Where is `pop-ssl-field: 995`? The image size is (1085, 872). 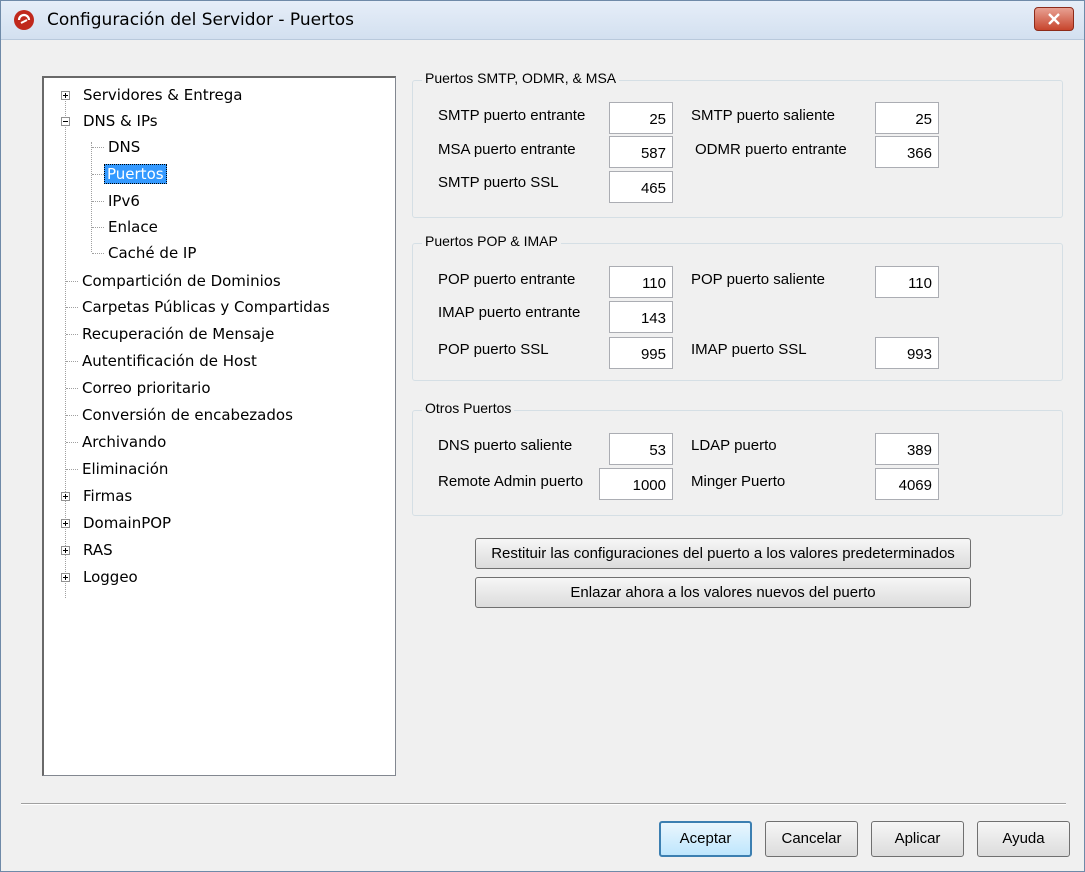 pop-ssl-field: 995 is located at coordinates (641, 353).